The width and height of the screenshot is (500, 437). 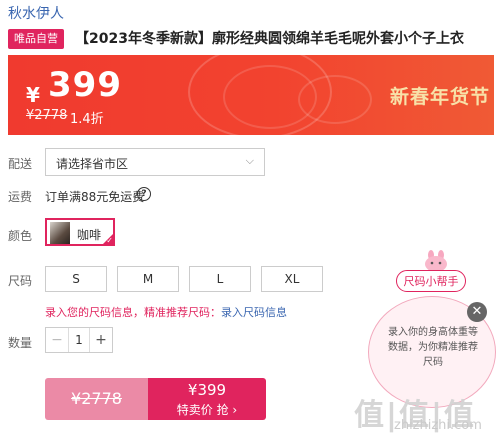 What do you see at coordinates (20, 197) in the screenshot?
I see `shipping-label: 运费` at bounding box center [20, 197].